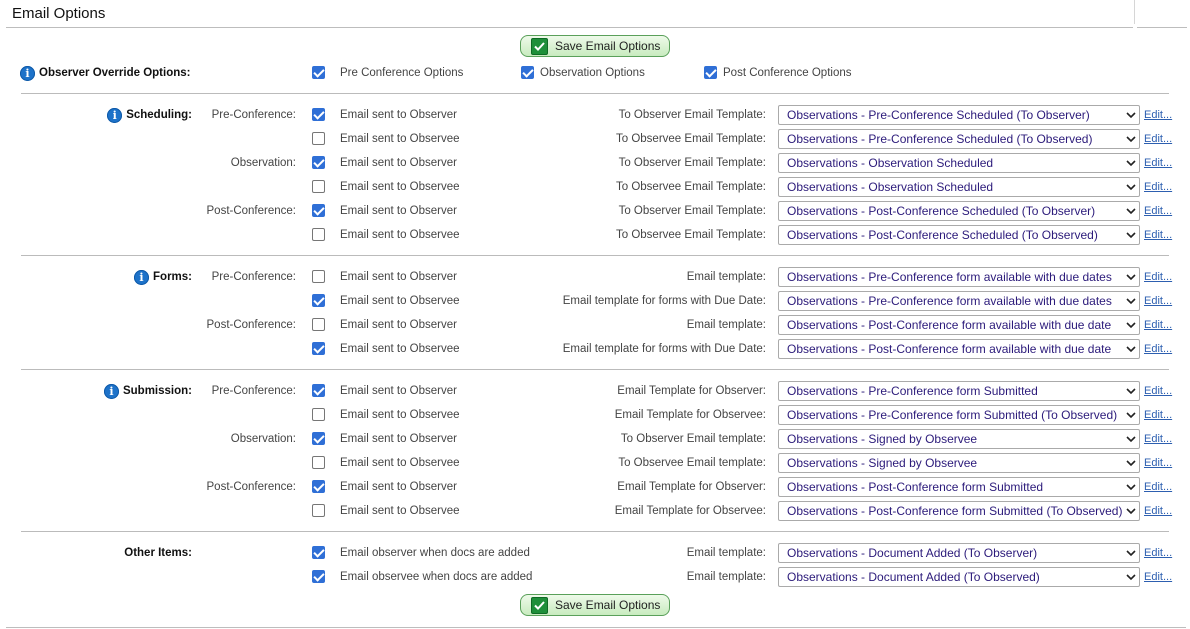 The image size is (1190, 629). Describe the element at coordinates (318, 72) in the screenshot. I see `pre-conference-options-checkbox` at that location.